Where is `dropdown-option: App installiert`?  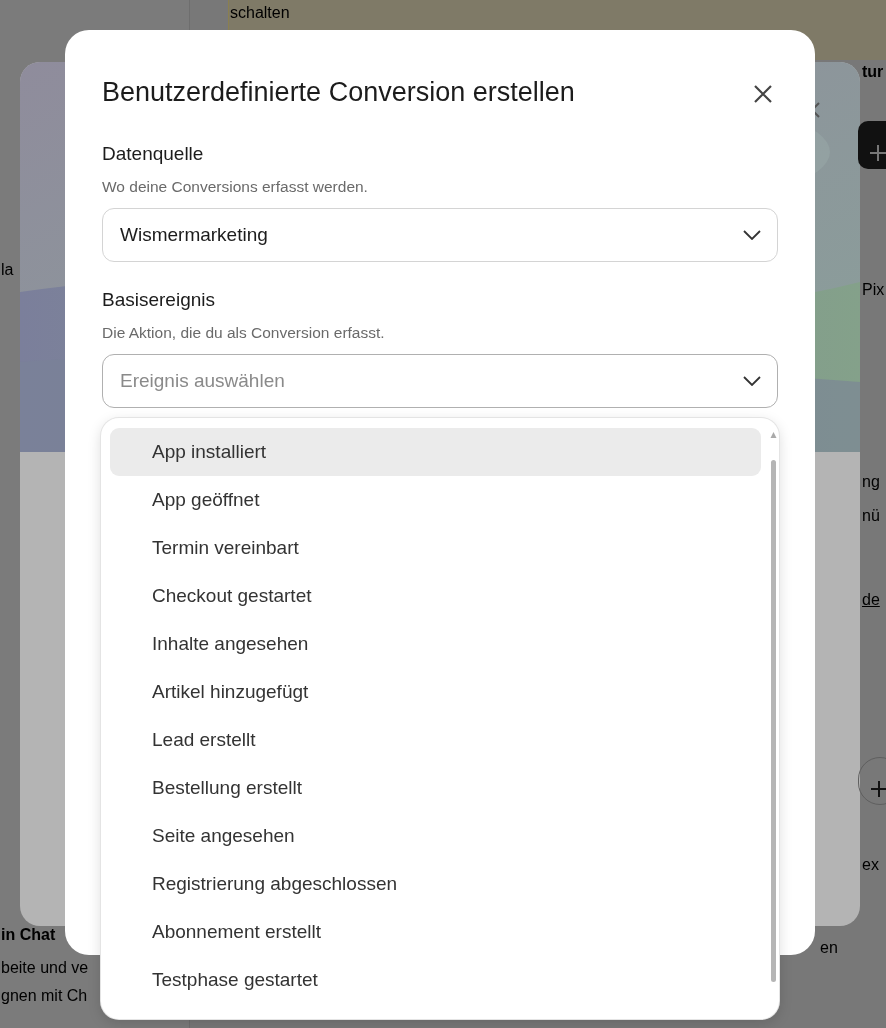
dropdown-option: App installiert is located at coordinates (435, 452).